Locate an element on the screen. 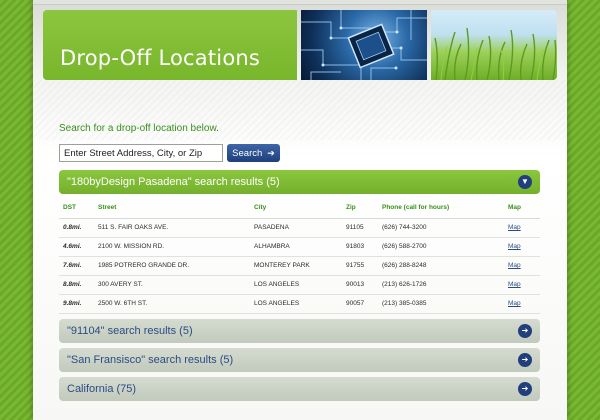 This screenshot has height=420, width=600. search-button: Search ➔ is located at coordinates (253, 153).